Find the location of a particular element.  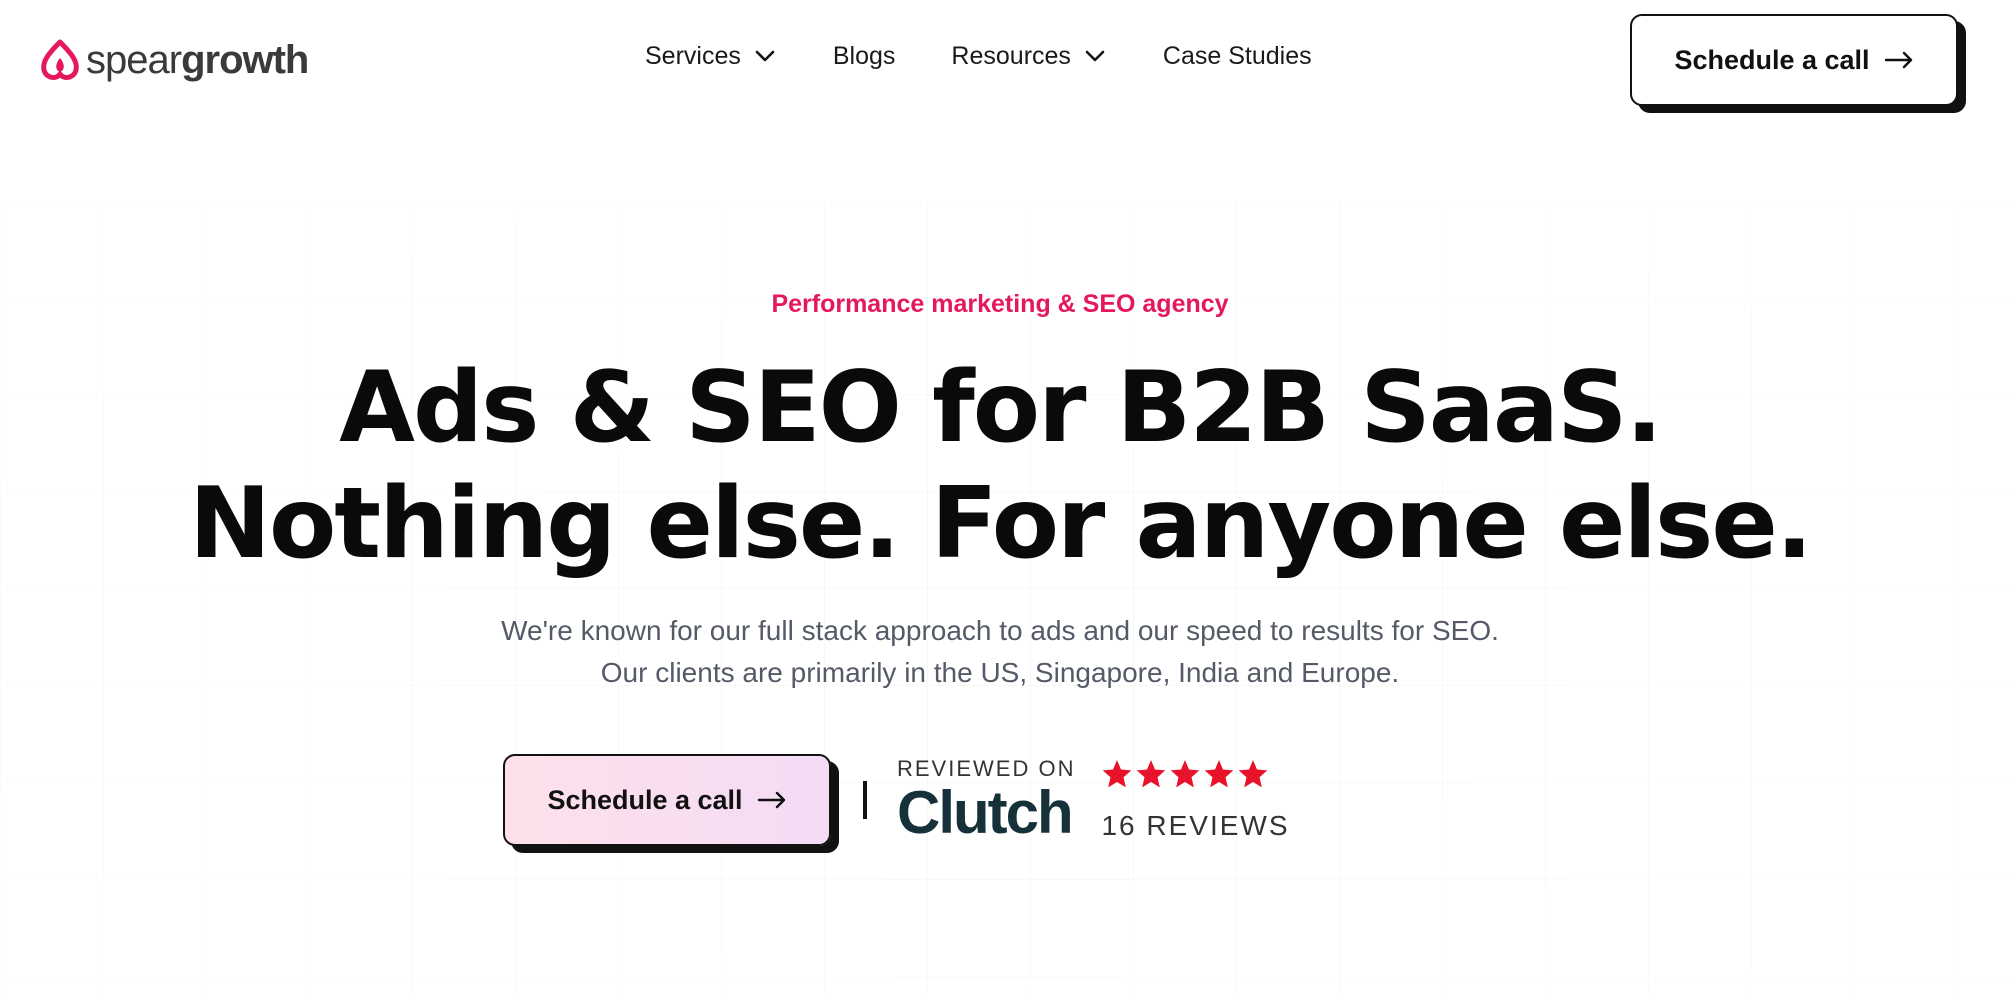

nav-item-label: Blogs is located at coordinates (864, 55).